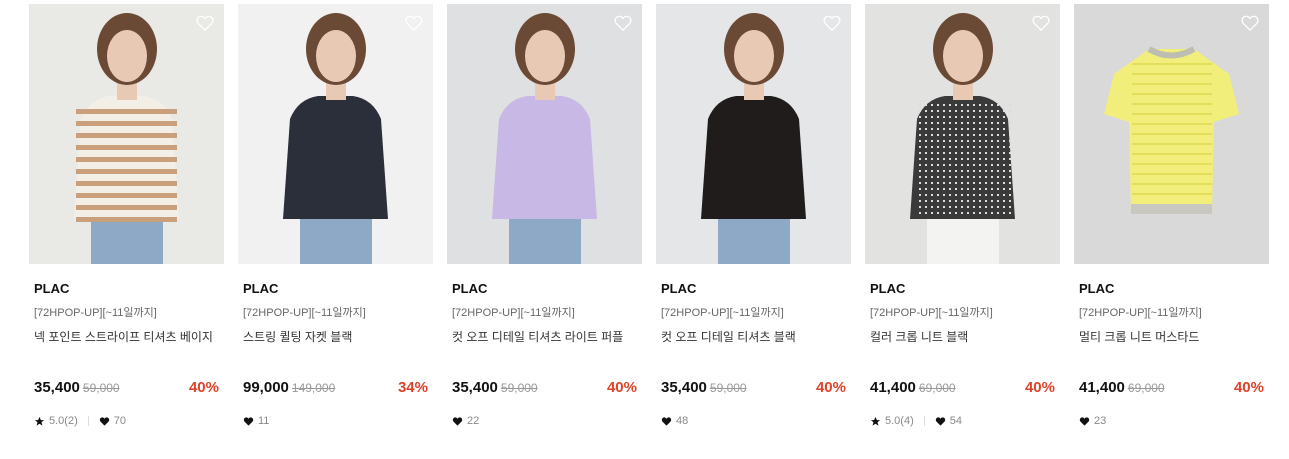 The width and height of the screenshot is (1289, 459). What do you see at coordinates (119, 421) in the screenshot?
I see `likes-count: 70` at bounding box center [119, 421].